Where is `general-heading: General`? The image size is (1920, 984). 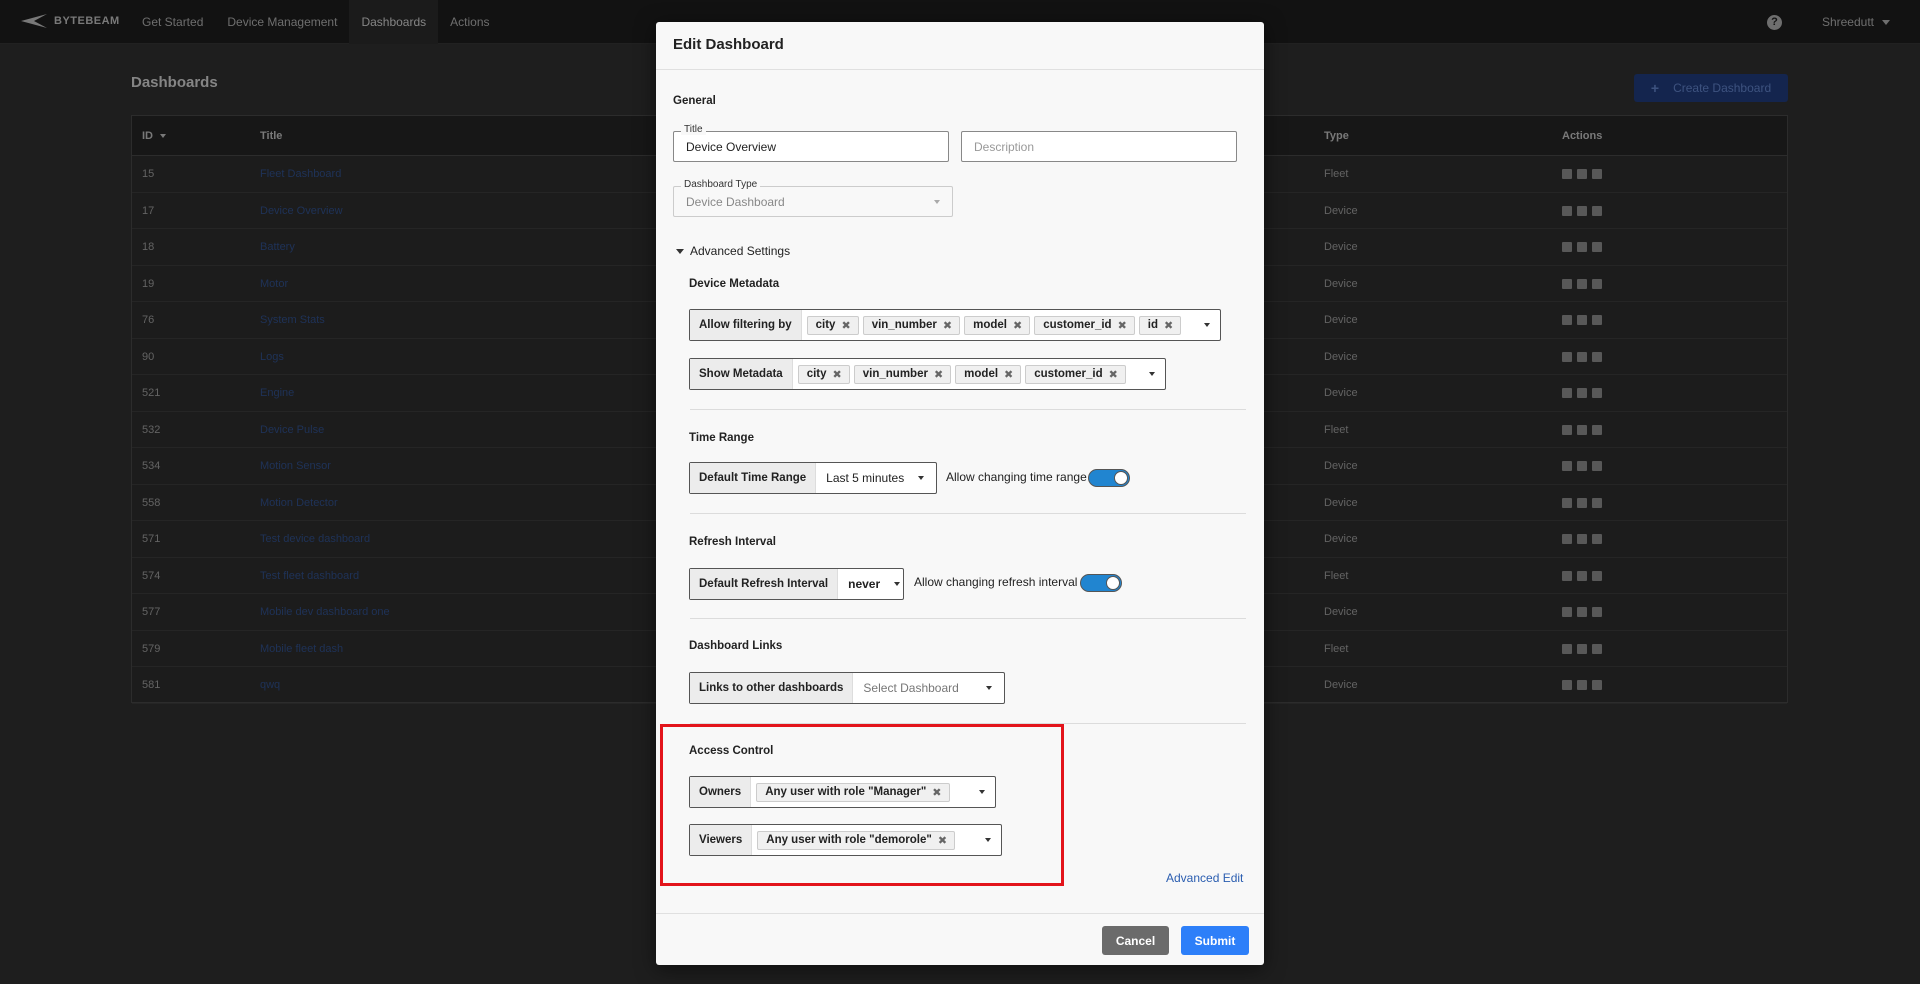 general-heading: General is located at coordinates (694, 101).